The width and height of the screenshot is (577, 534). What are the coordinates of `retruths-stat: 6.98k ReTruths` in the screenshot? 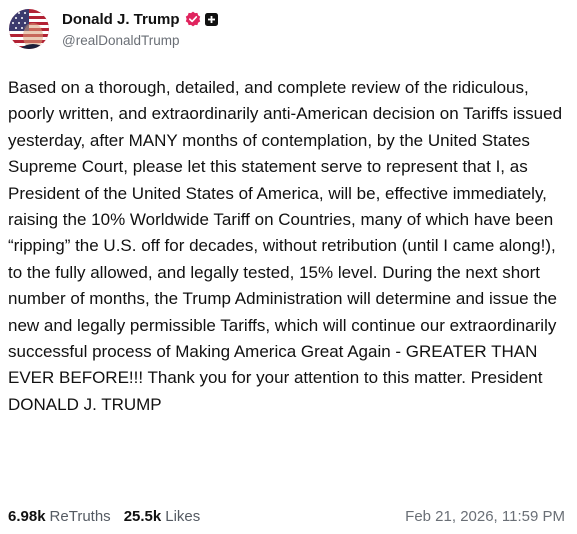 It's located at (59, 516).